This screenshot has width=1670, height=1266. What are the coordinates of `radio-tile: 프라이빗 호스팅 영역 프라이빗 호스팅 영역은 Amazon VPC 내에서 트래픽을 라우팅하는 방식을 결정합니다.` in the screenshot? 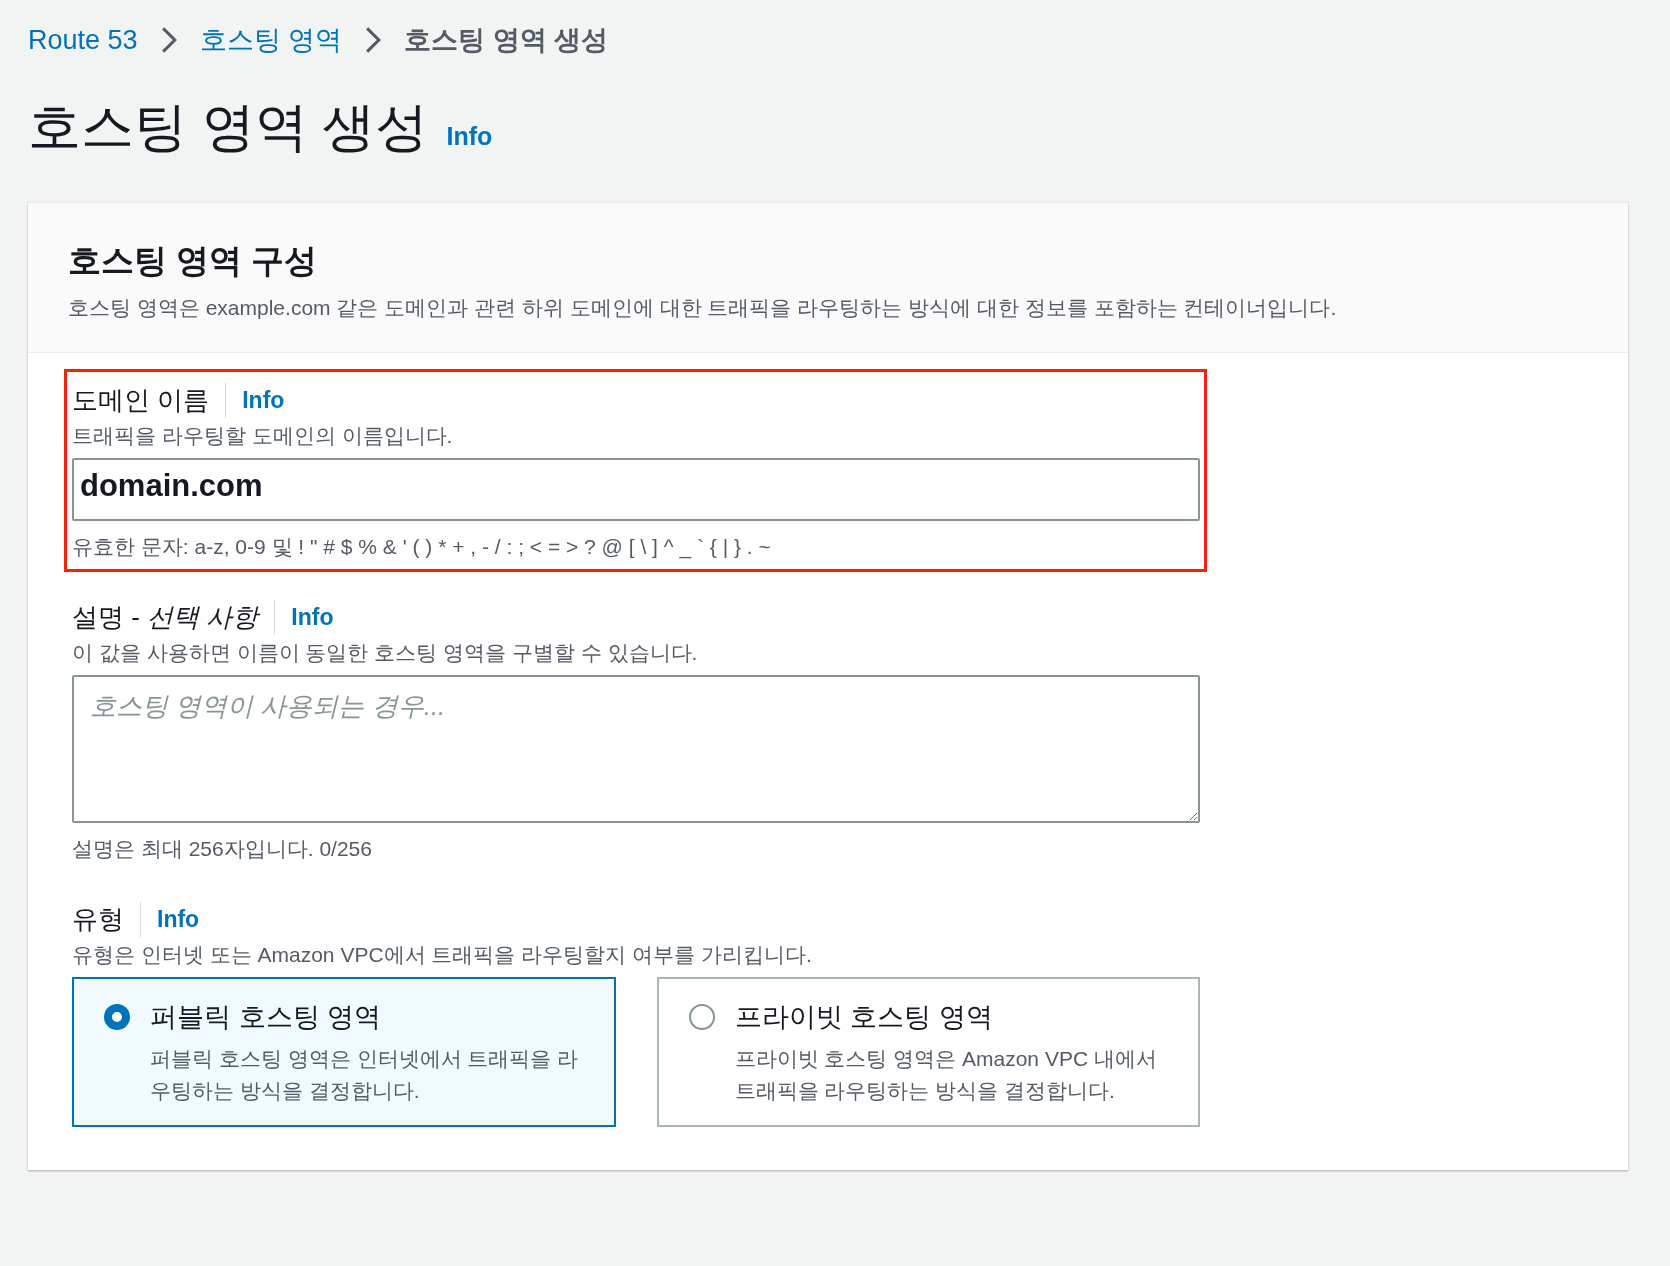 It's located at (928, 1052).